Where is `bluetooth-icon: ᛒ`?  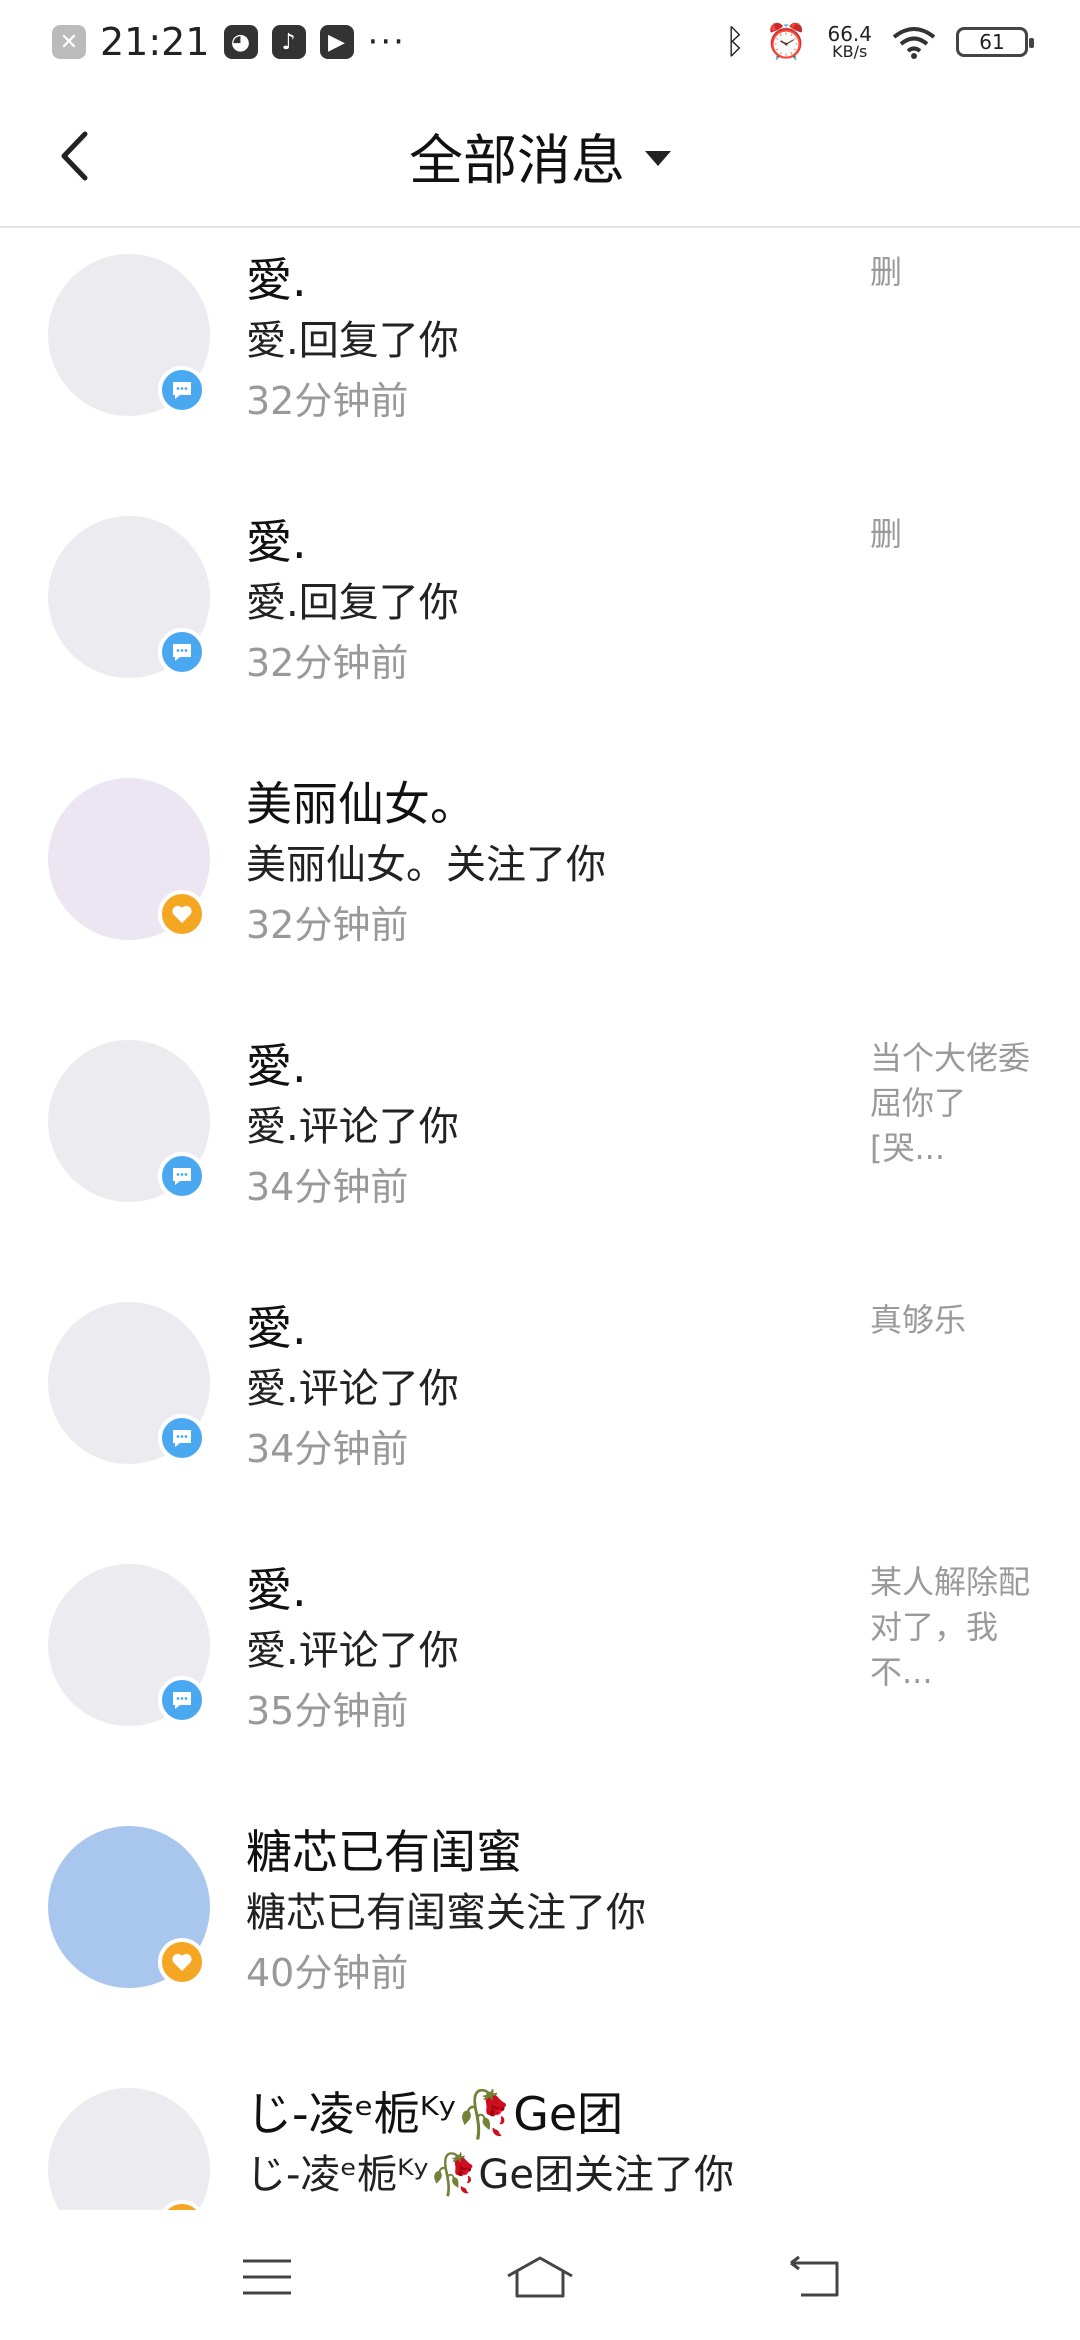 bluetooth-icon: ᛒ is located at coordinates (735, 42).